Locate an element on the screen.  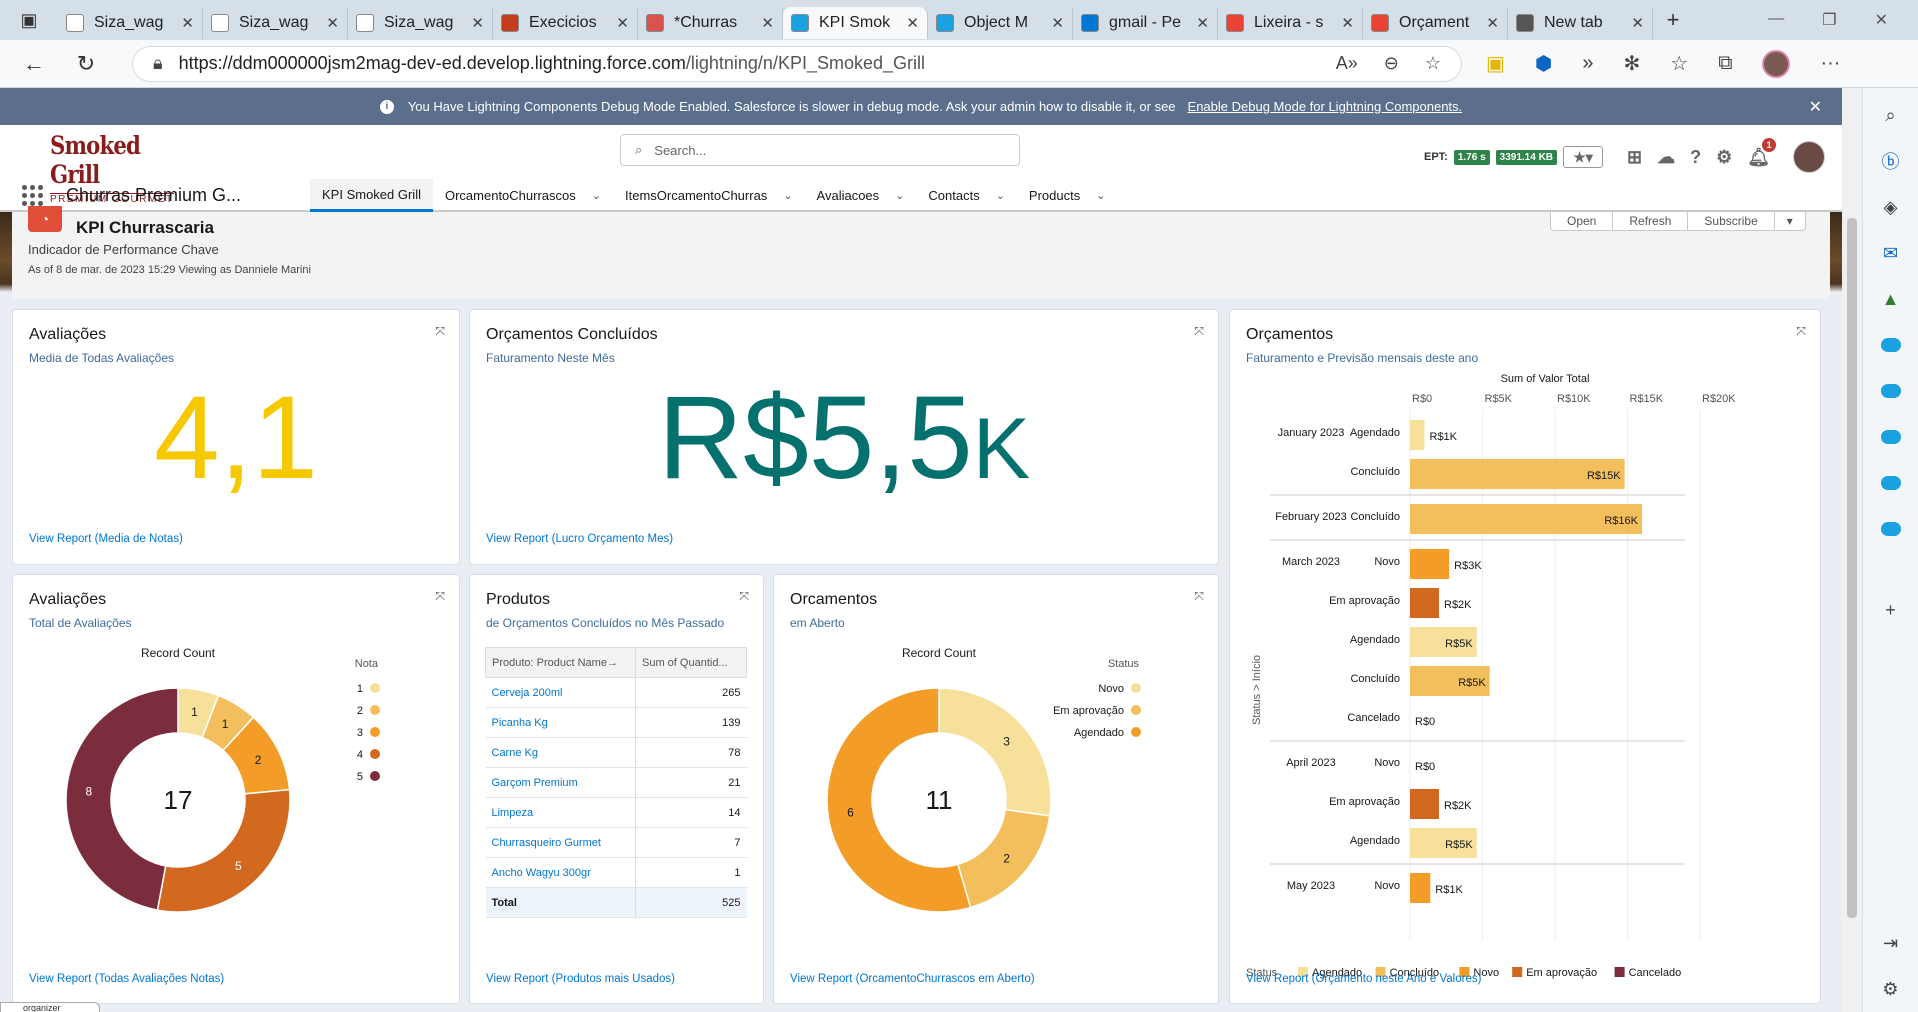
zoom-icon: ⊖ is located at coordinates (1391, 63).